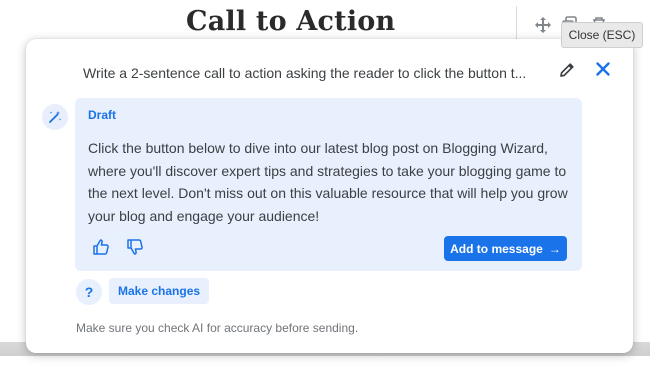 This screenshot has height=378, width=650. Describe the element at coordinates (102, 115) in the screenshot. I see `draft-label: Draft` at that location.